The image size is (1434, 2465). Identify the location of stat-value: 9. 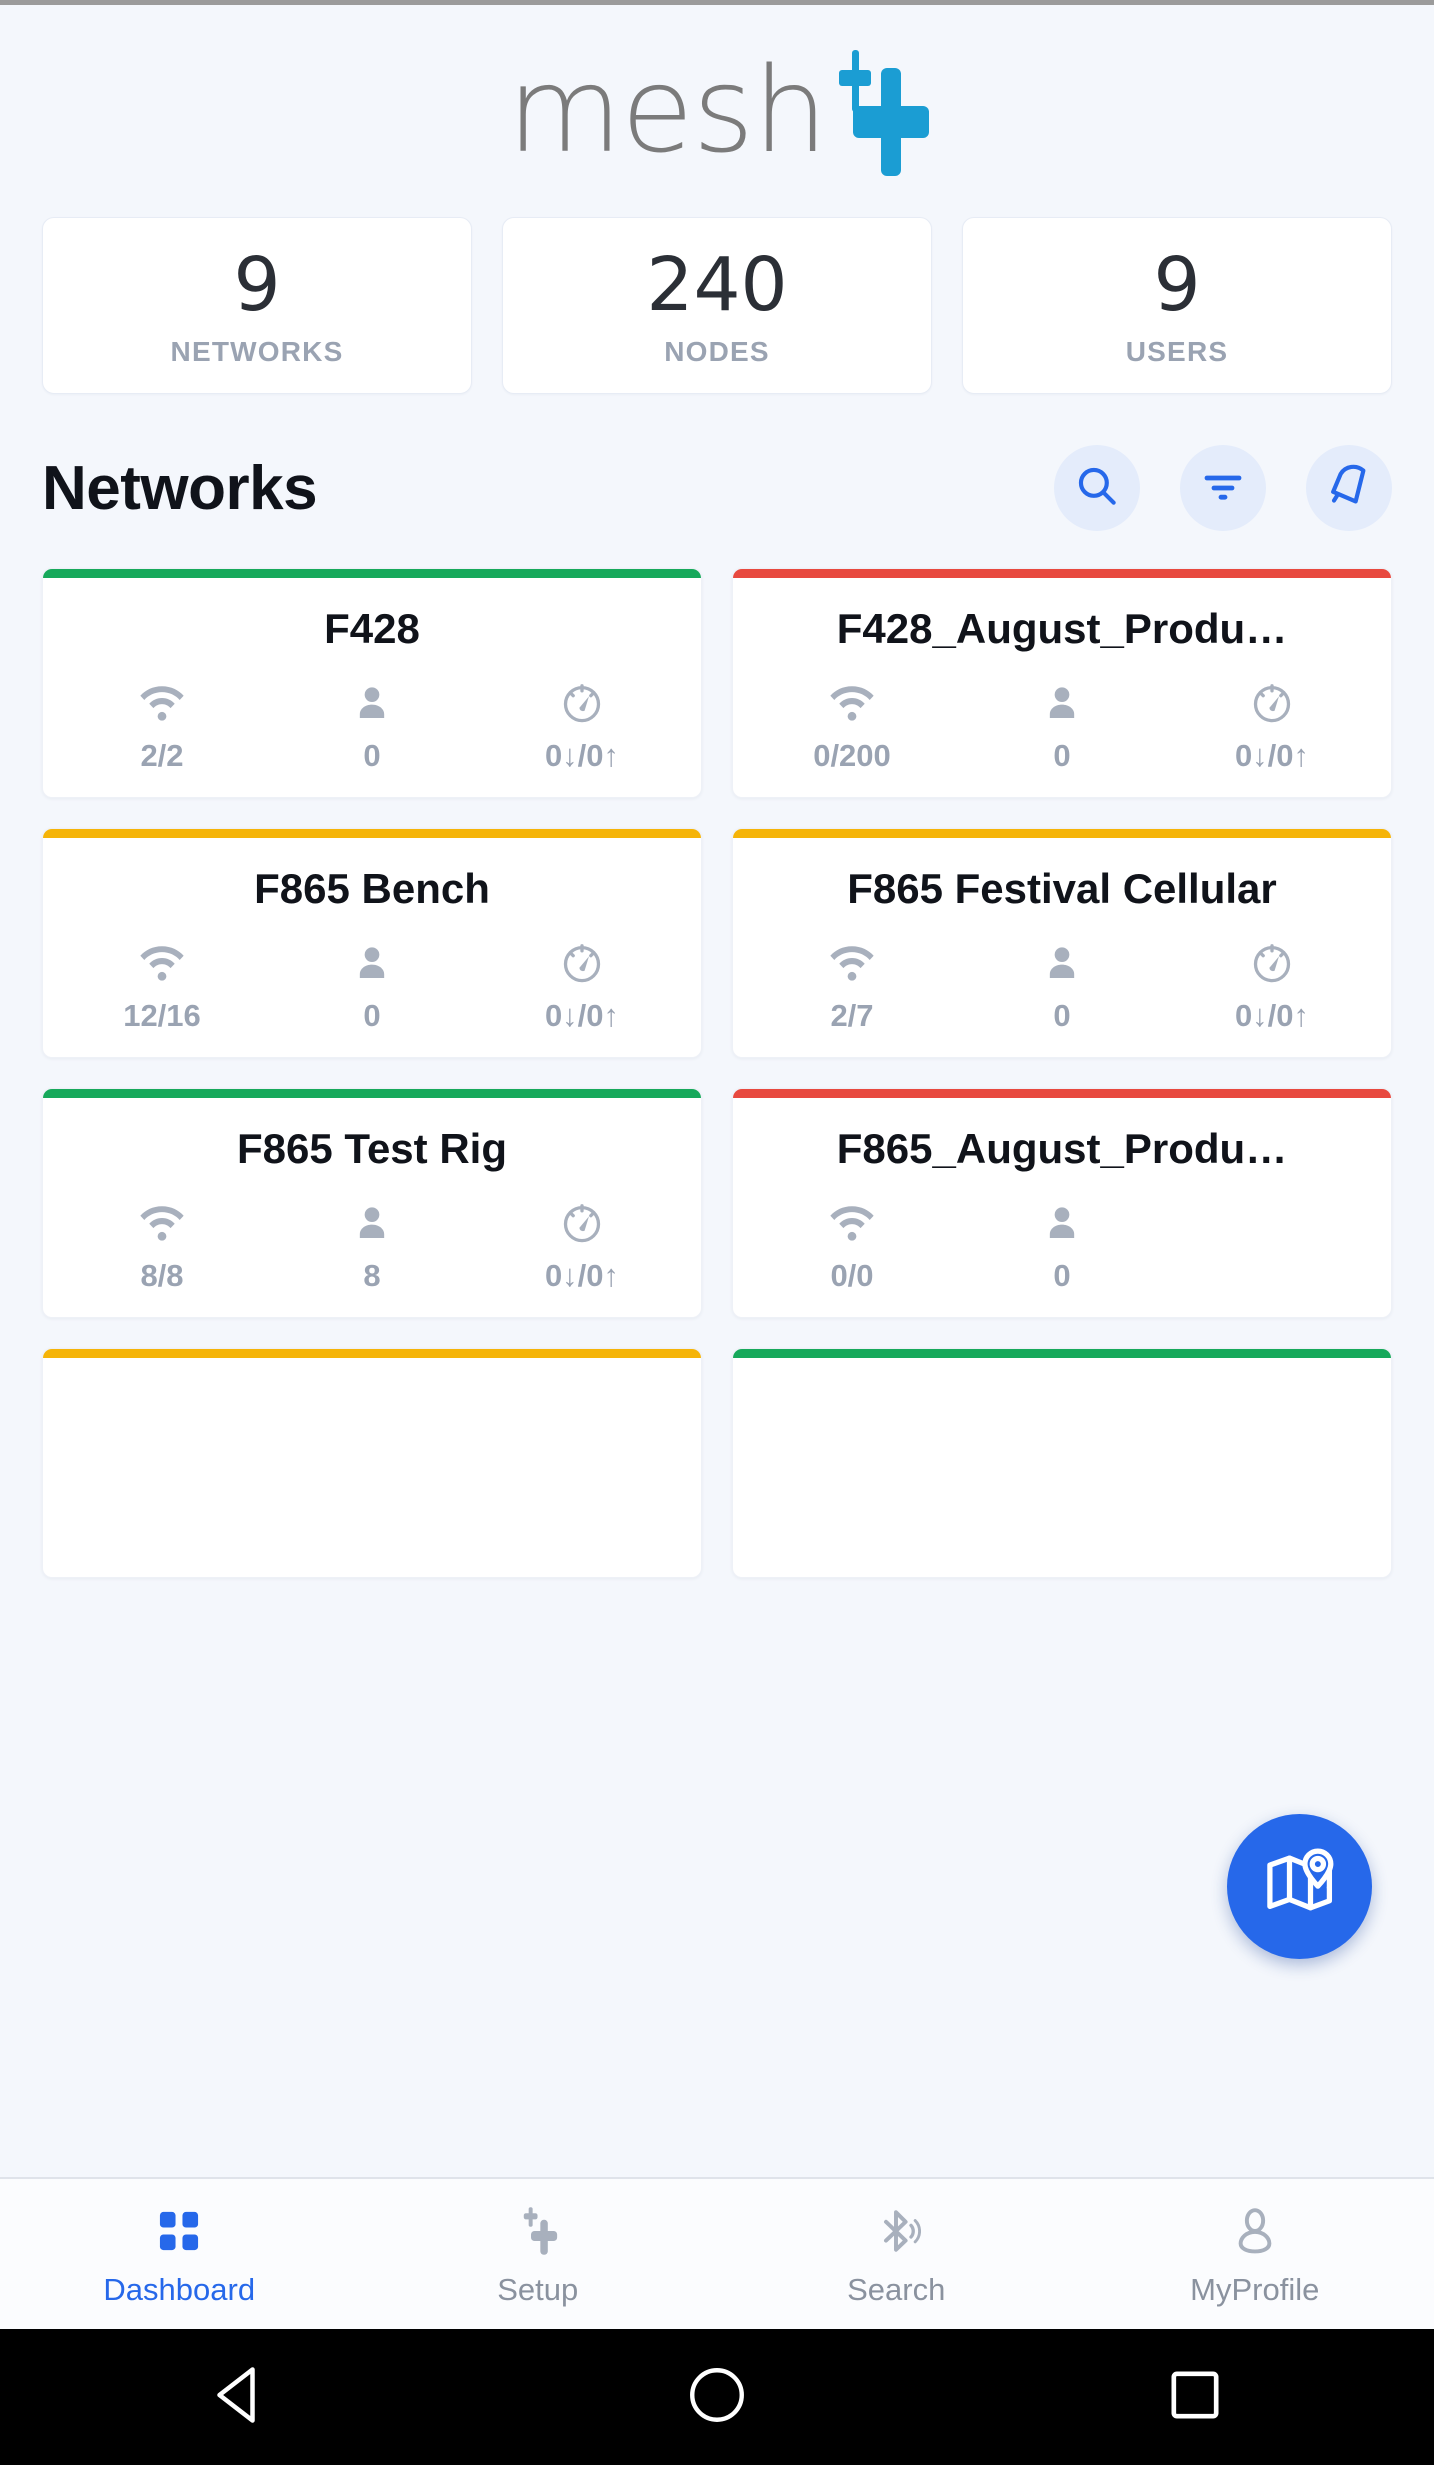
(257, 284).